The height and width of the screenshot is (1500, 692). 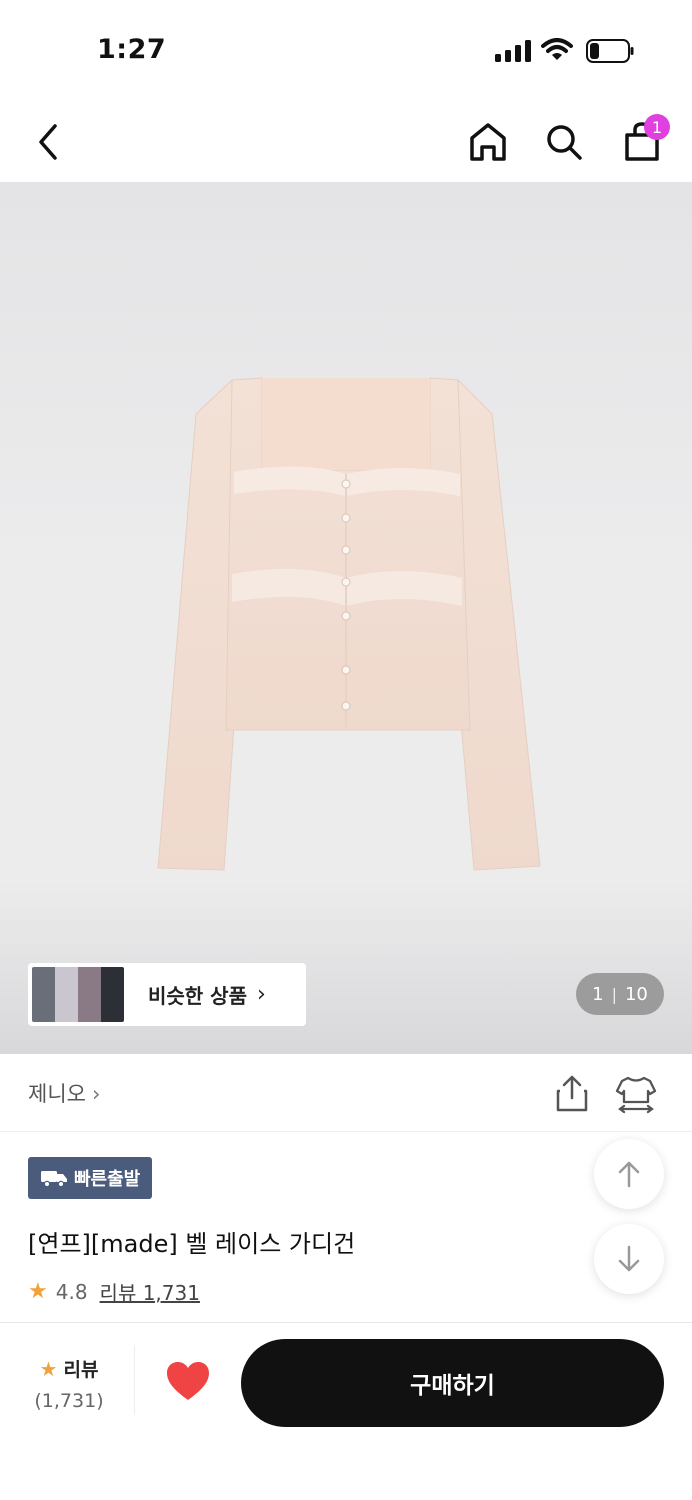 What do you see at coordinates (57, 1094) in the screenshot?
I see `brand-name: 제니오` at bounding box center [57, 1094].